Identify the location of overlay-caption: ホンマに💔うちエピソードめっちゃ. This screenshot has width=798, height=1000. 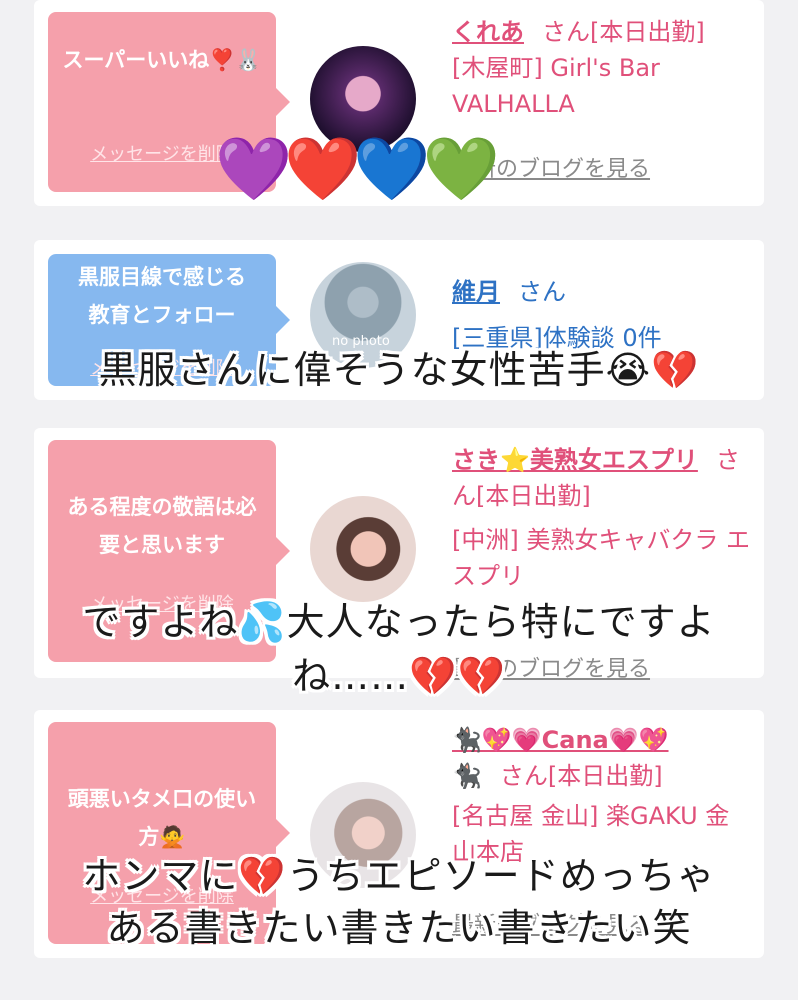
(399, 876).